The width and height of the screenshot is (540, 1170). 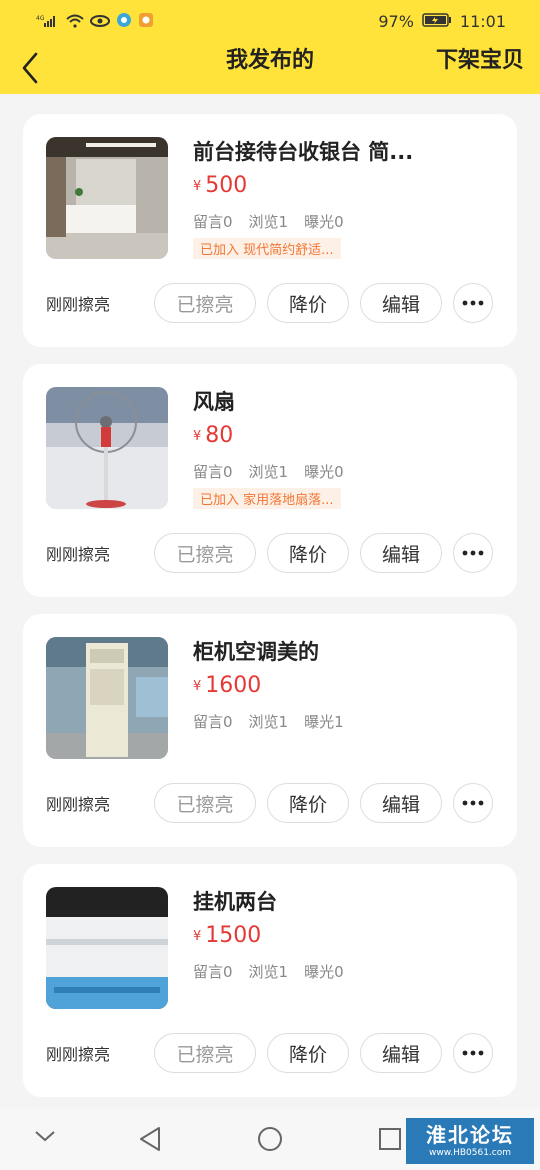 I want to click on price-value: 1600, so click(x=233, y=685).